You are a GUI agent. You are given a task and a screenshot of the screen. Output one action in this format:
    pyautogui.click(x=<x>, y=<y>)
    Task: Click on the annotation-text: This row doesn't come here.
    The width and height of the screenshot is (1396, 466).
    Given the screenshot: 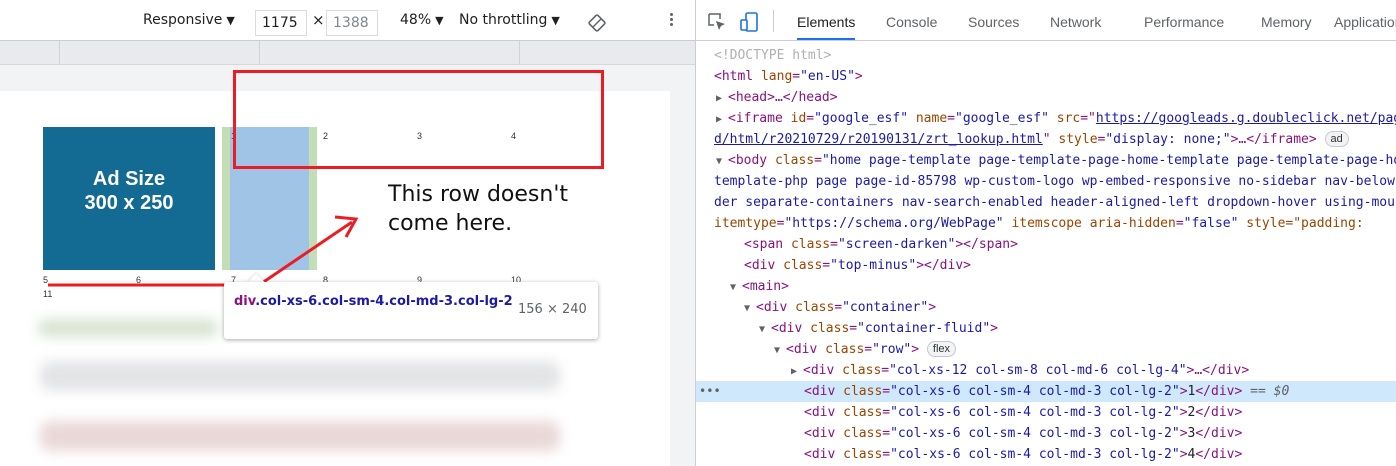 What is the action you would take?
    pyautogui.click(x=478, y=209)
    